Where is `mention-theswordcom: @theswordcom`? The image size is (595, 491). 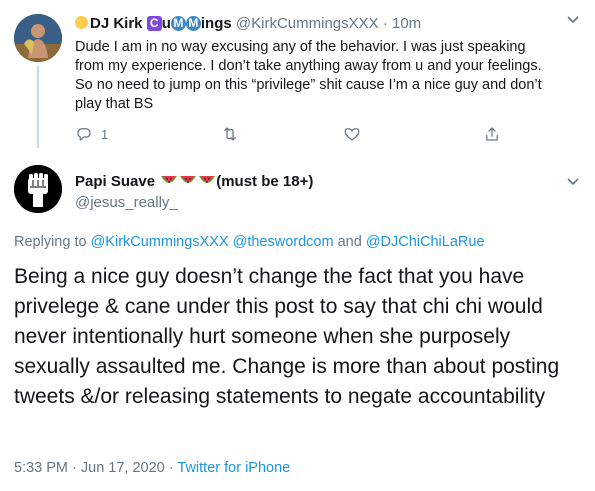 mention-theswordcom: @theswordcom is located at coordinates (283, 242).